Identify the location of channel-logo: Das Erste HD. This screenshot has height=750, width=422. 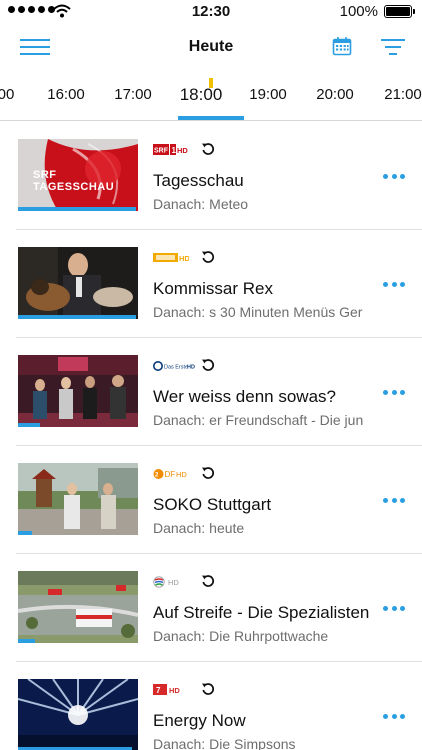
(175, 366).